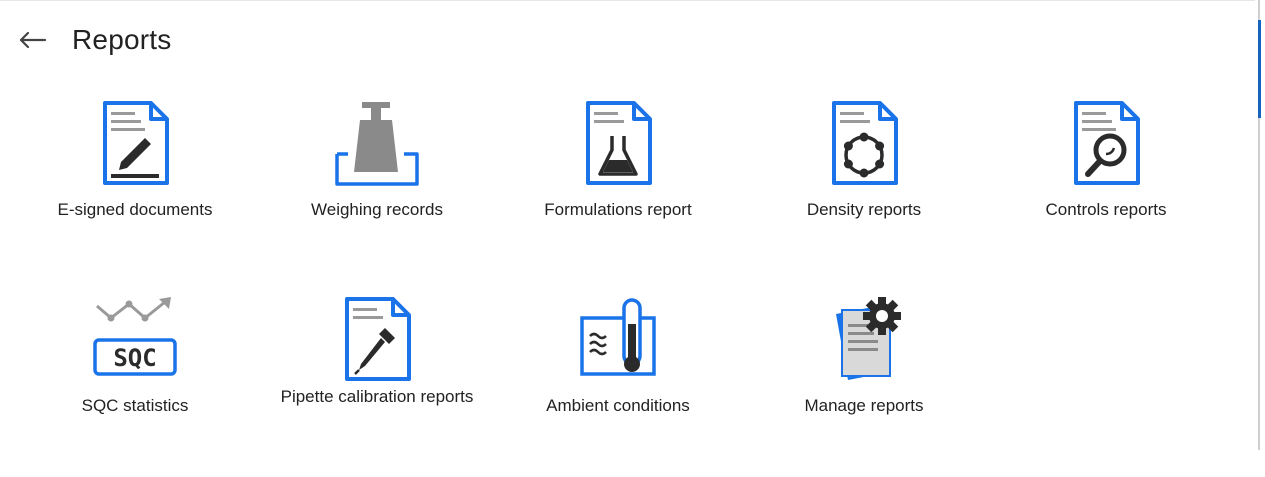  I want to click on tile-sqc-statistics: SQC SQC statistics, so click(135, 364).